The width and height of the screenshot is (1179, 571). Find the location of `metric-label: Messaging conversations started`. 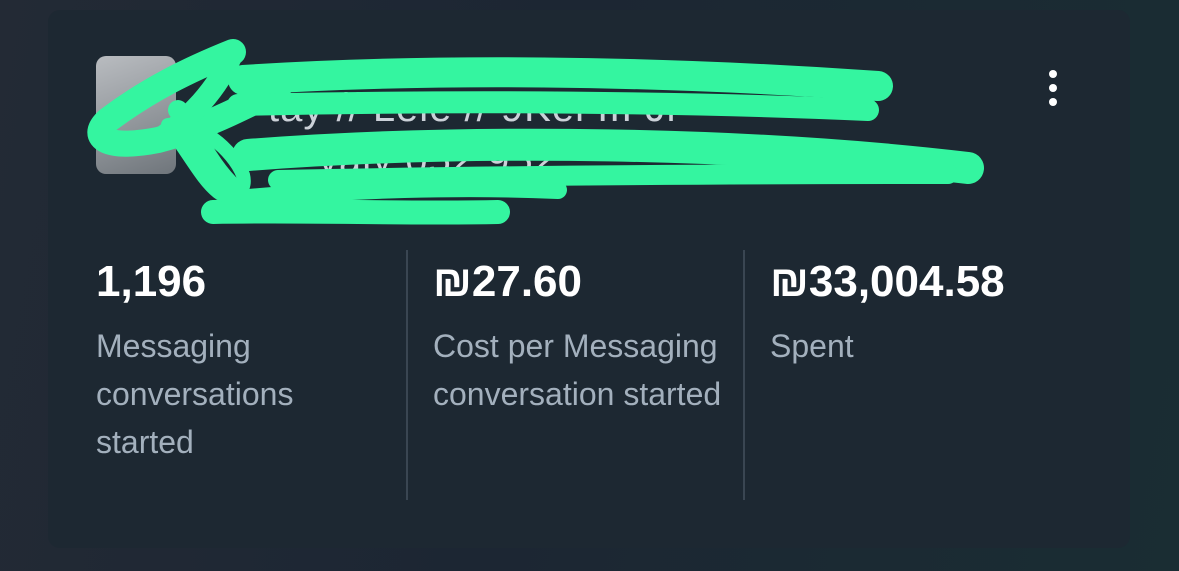

metric-label: Messaging conversations started is located at coordinates (195, 394).